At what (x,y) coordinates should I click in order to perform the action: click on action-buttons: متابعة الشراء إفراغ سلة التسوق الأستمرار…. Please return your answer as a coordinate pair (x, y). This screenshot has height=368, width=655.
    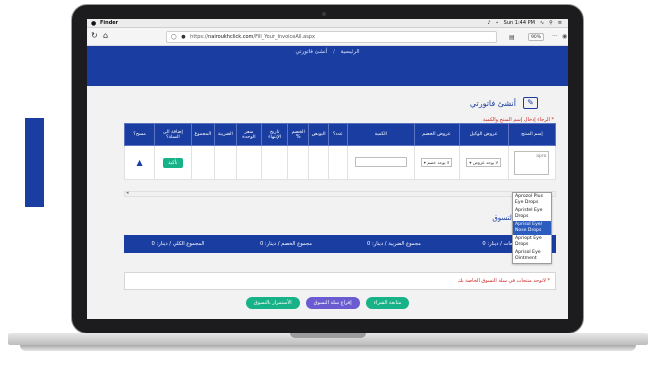
    Looking at the image, I should click on (327, 303).